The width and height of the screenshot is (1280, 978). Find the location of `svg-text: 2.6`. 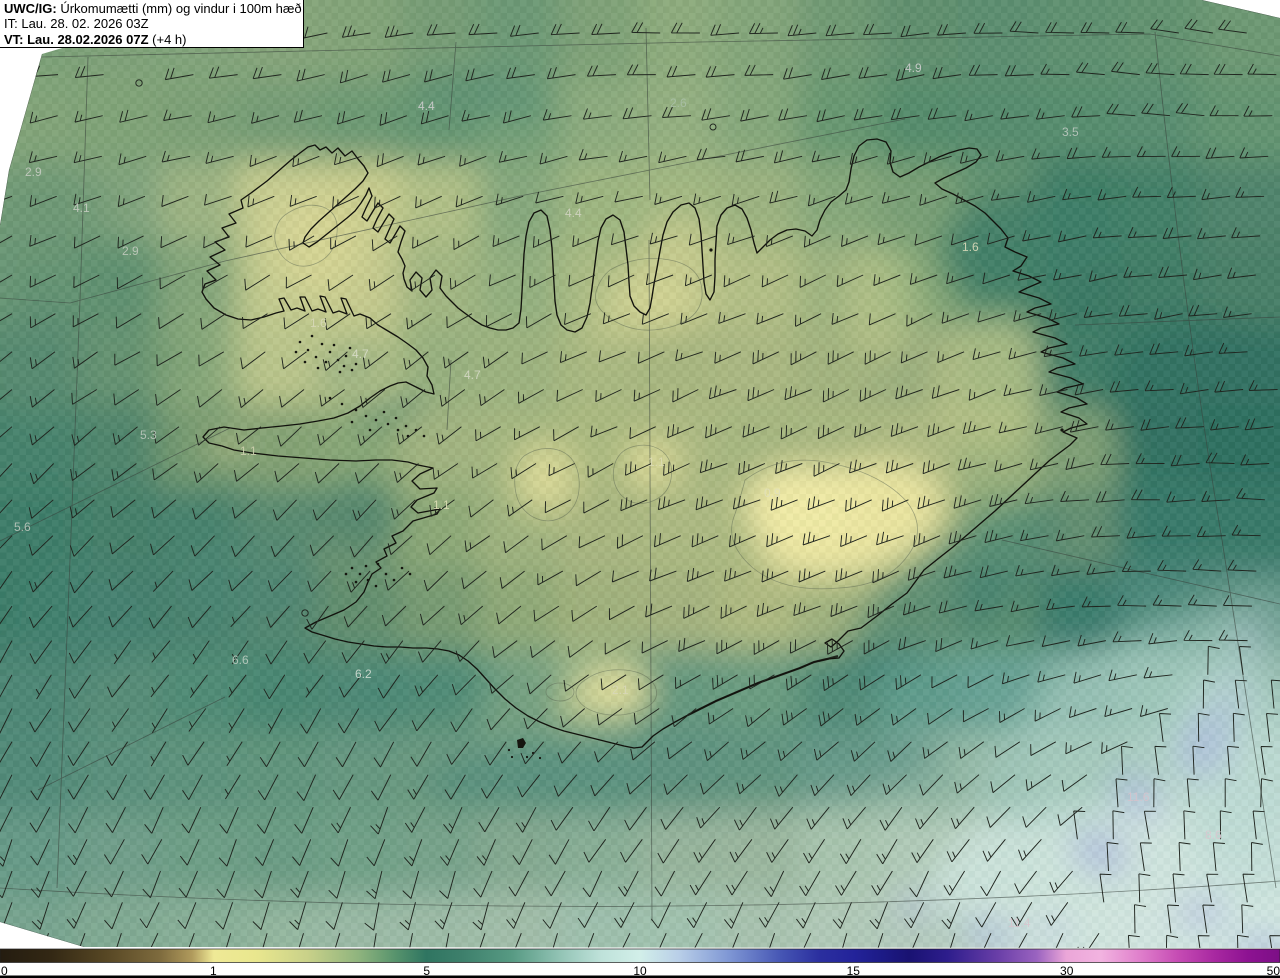

svg-text: 2.6 is located at coordinates (678, 103).